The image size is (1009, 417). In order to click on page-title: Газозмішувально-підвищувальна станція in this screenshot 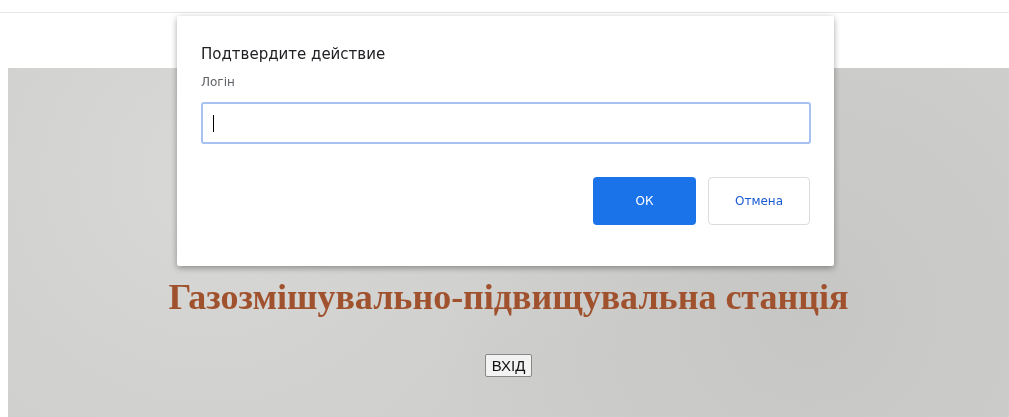, I will do `click(508, 297)`.